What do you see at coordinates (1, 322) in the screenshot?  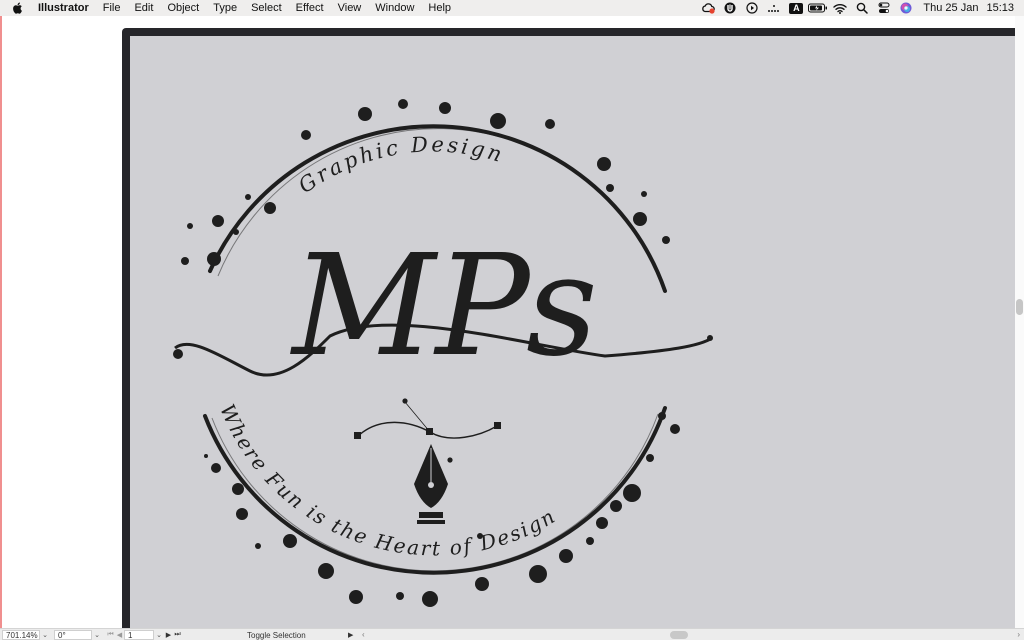 I see `window-edge-marker` at bounding box center [1, 322].